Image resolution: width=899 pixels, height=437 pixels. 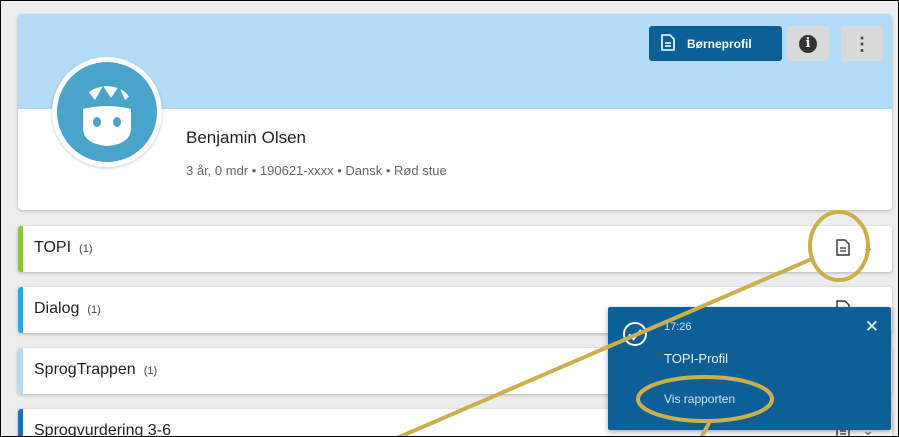 What do you see at coordinates (872, 327) in the screenshot?
I see `close-icon: ✕` at bounding box center [872, 327].